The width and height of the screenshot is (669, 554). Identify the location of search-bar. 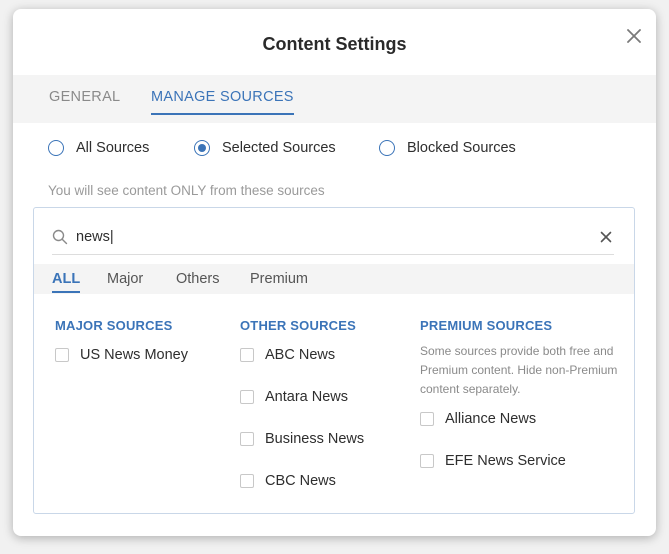
(333, 238).